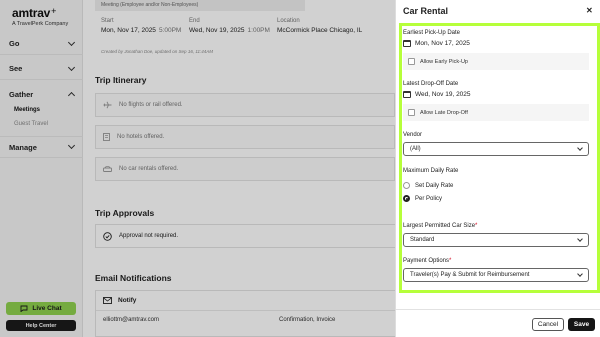 The width and height of the screenshot is (600, 337). What do you see at coordinates (496, 149) in the screenshot?
I see `vendor-select: (All)` at bounding box center [496, 149].